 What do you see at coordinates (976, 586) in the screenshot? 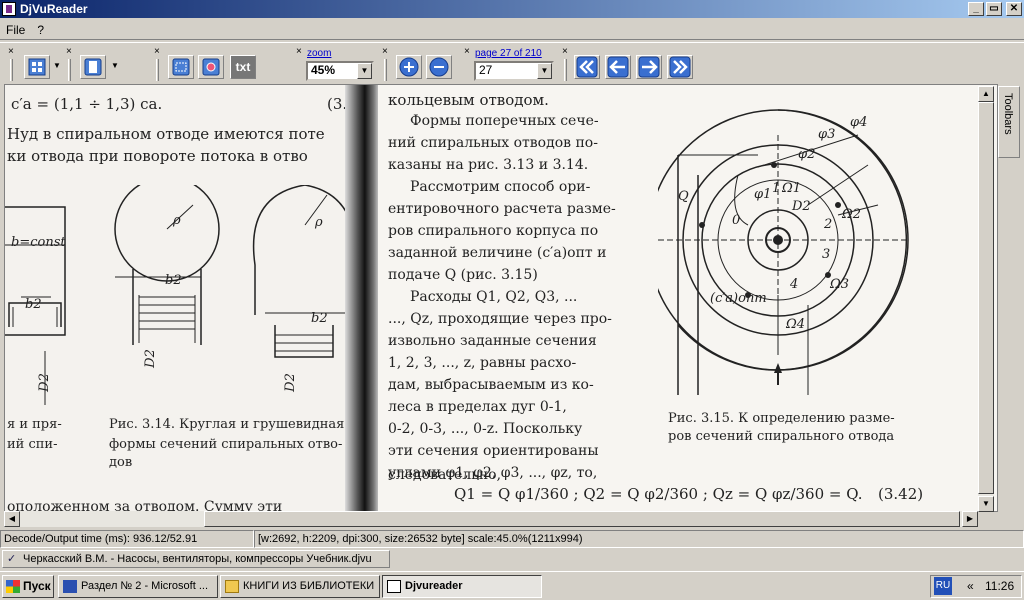
I see `system-tray: « 11:26` at bounding box center [976, 586].